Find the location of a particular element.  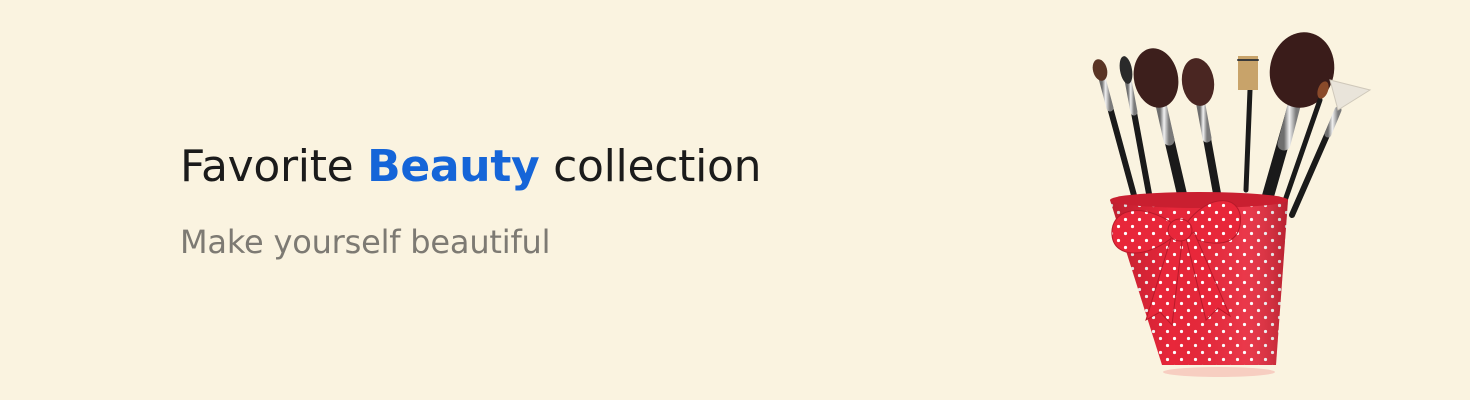

title-highlight: Beauty is located at coordinates (453, 166).